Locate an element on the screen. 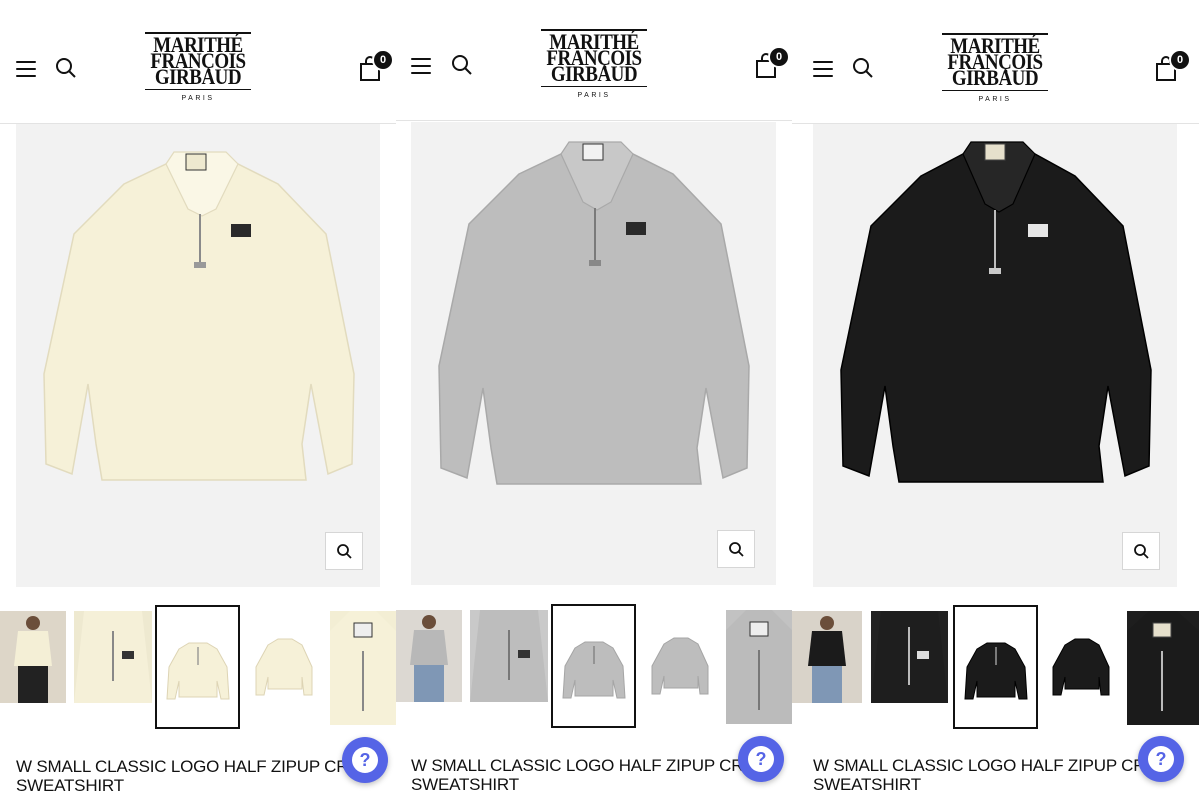 This screenshot has width=1199, height=800. sweatshirt-cream-image is located at coordinates (199, 316).